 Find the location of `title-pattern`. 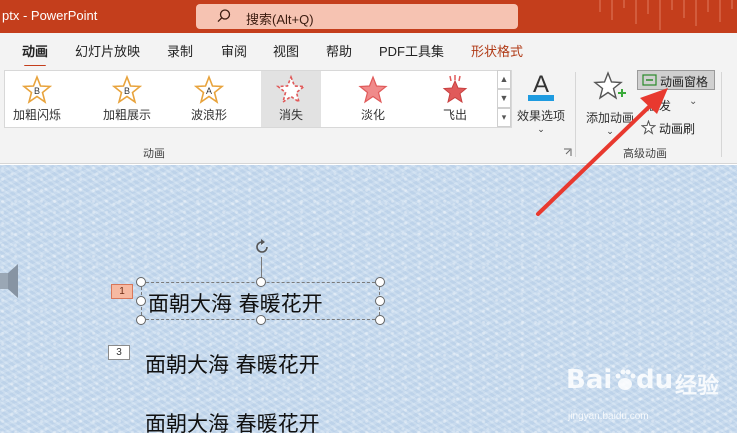

title-pattern is located at coordinates (666, 15).